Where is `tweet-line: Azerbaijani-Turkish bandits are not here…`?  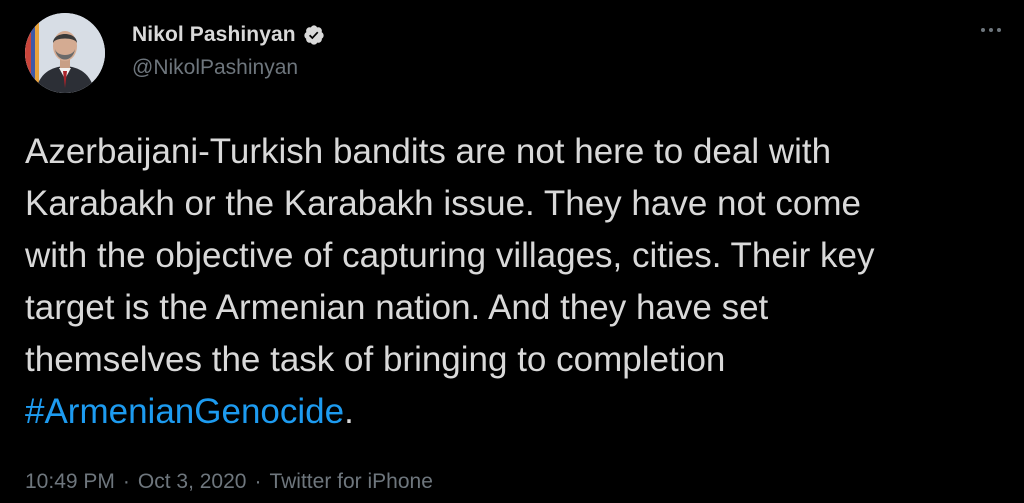 tweet-line: Azerbaijani-Turkish bandits are not here… is located at coordinates (428, 151).